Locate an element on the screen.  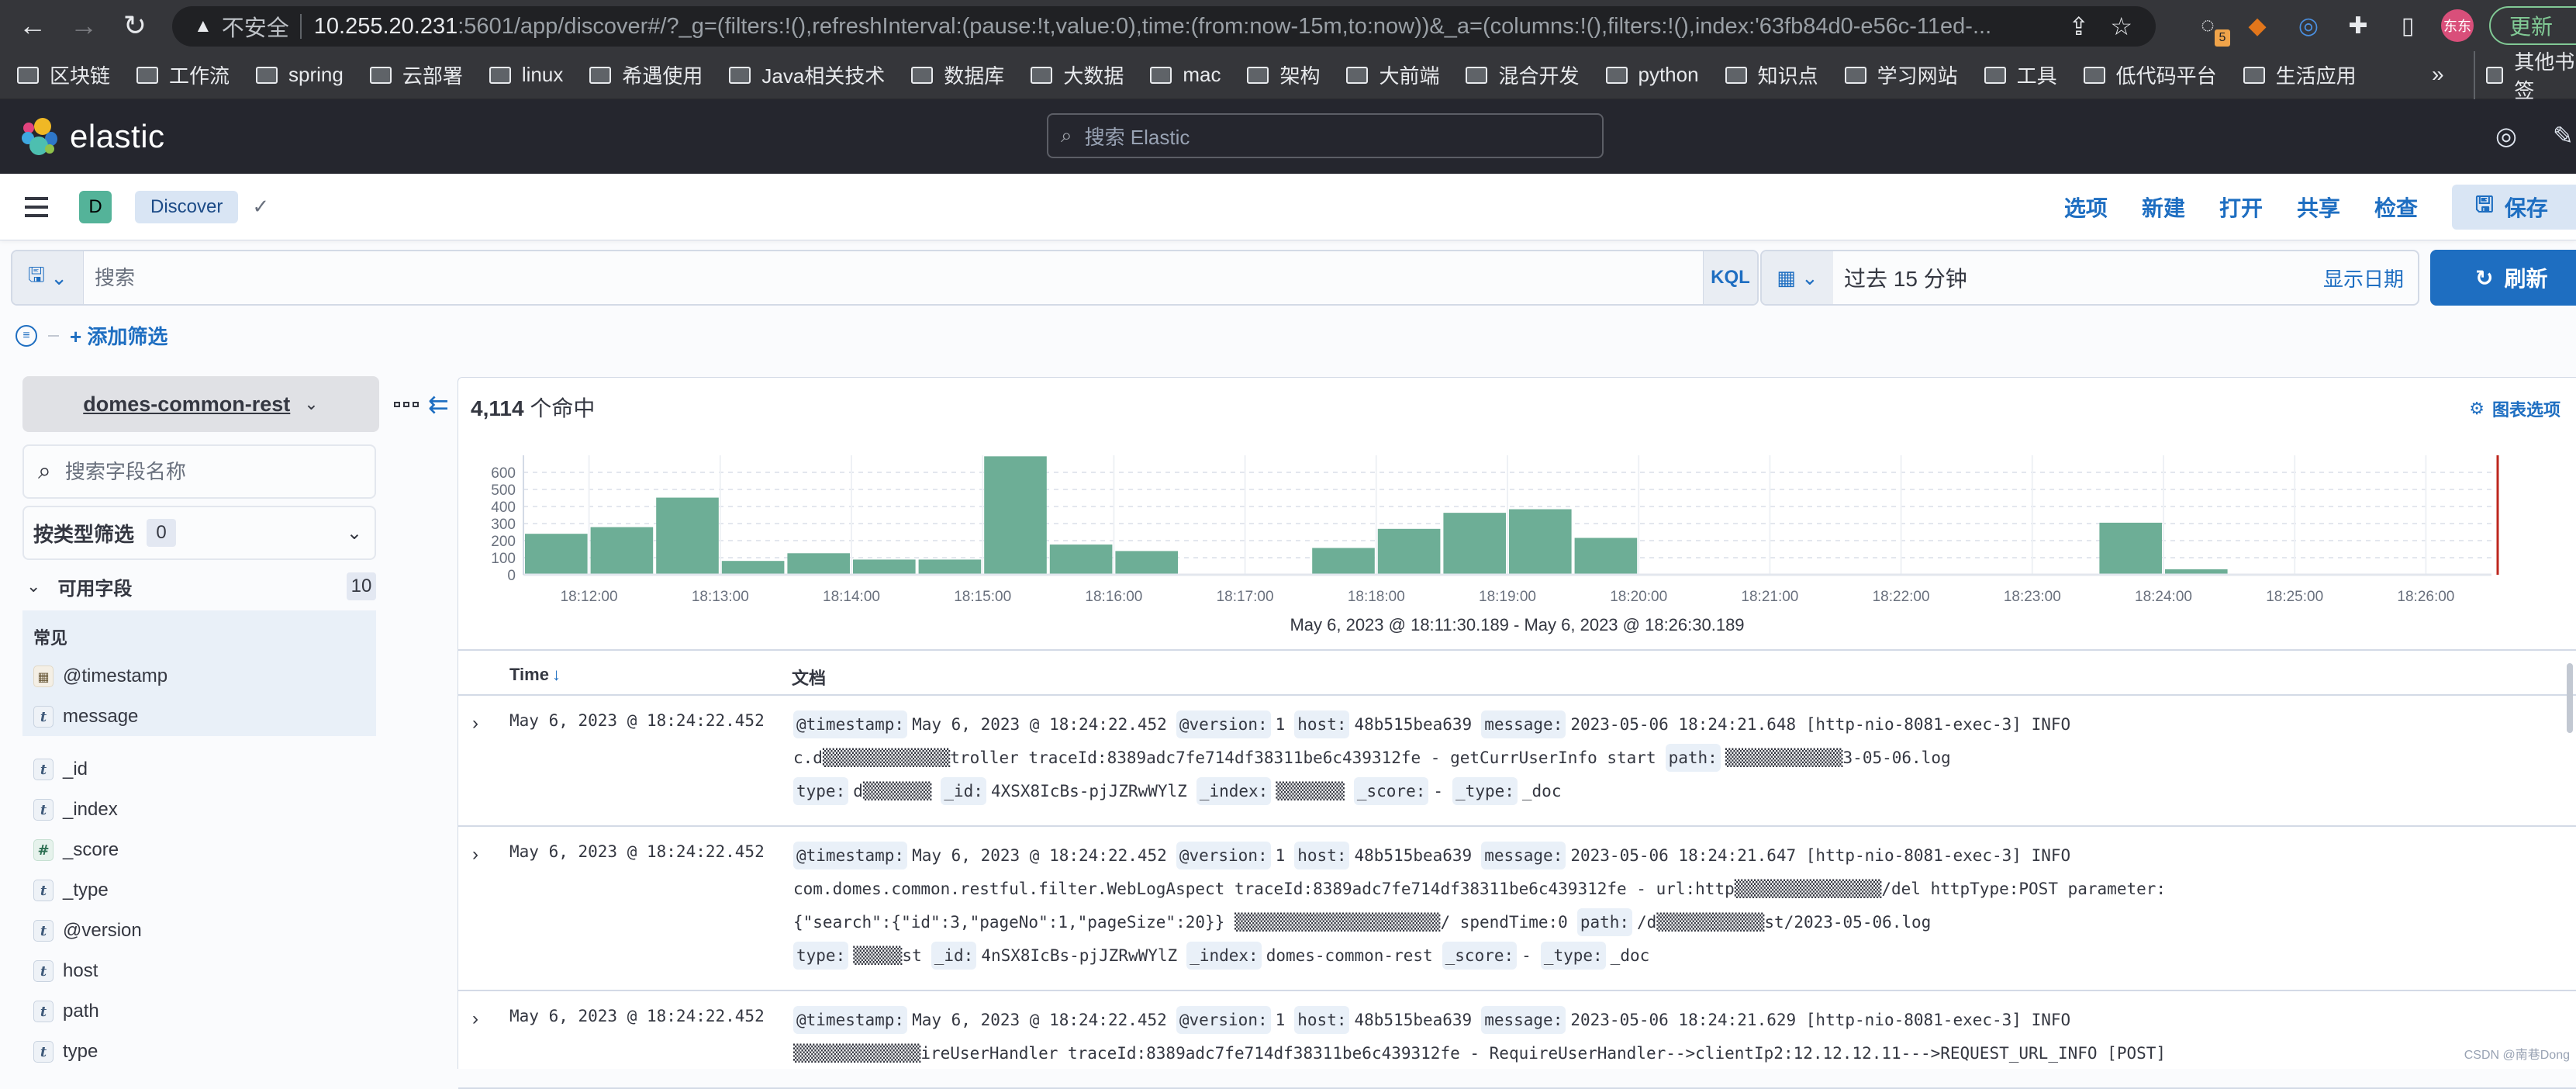
other-bookmarks: 其他书签 is located at coordinates (2525, 76).